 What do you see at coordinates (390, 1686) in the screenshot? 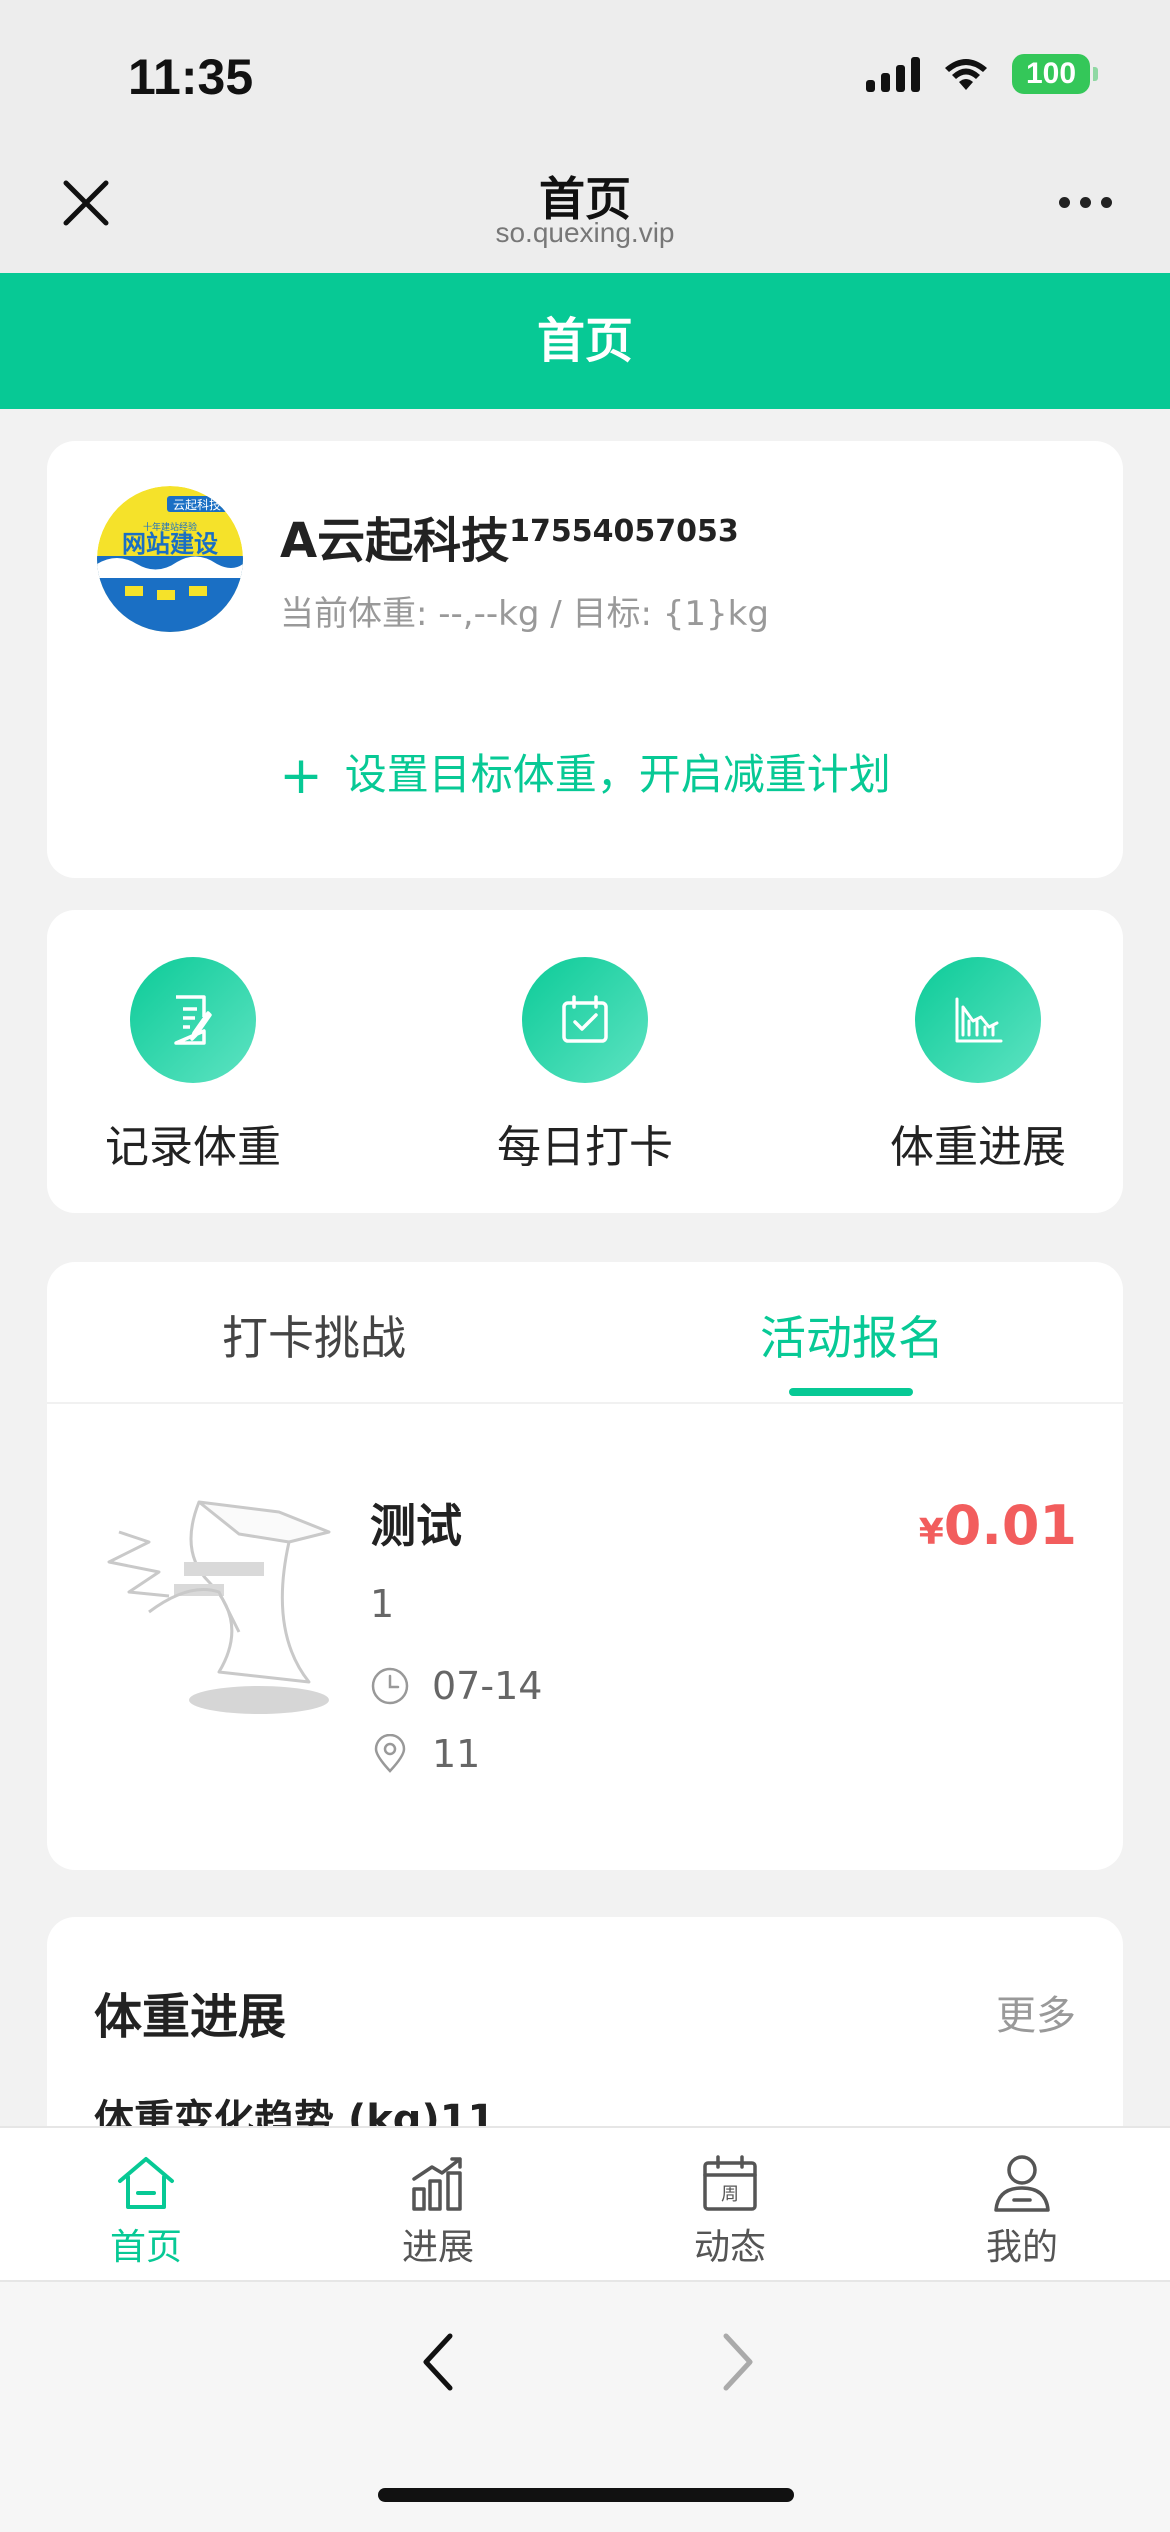
I see `clock-icon` at bounding box center [390, 1686].